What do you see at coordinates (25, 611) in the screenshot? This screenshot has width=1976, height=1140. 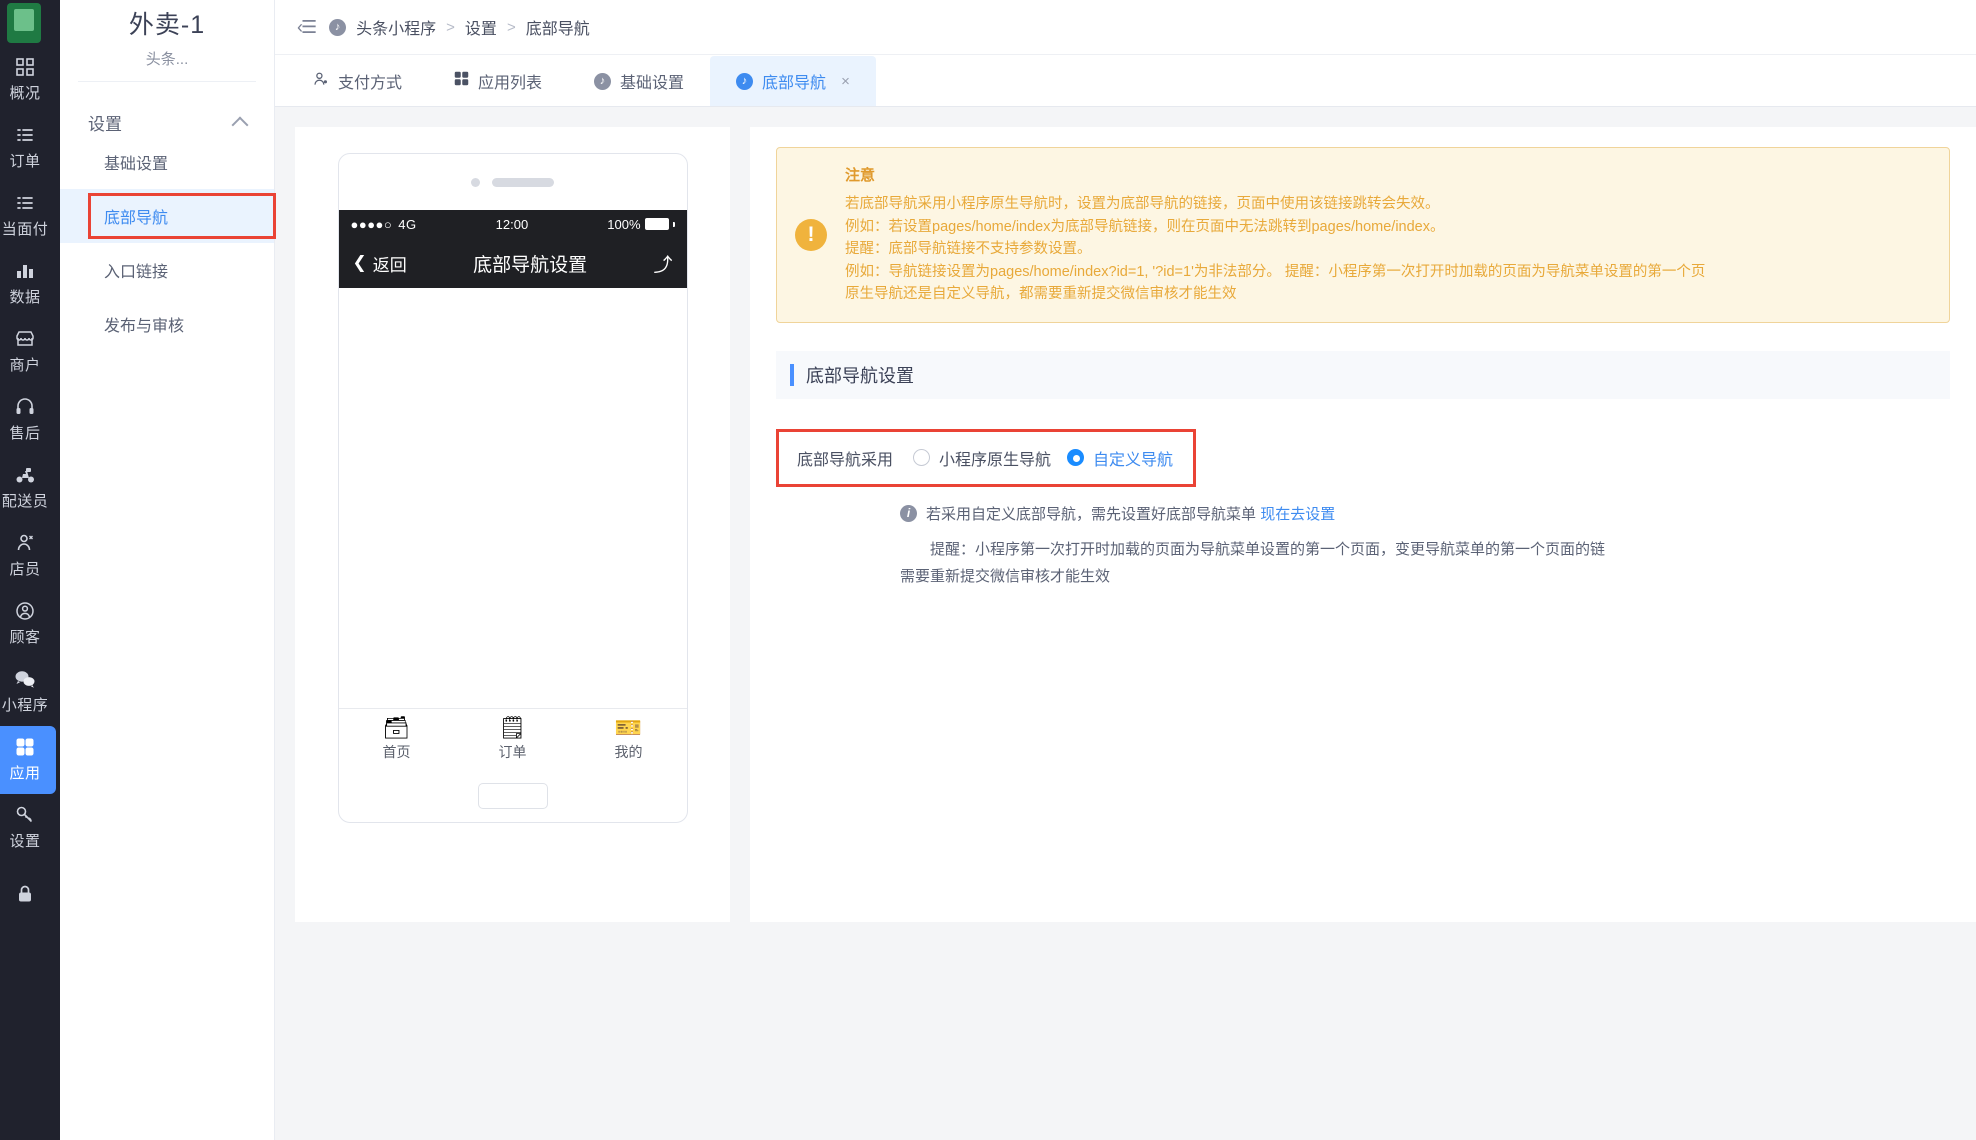 I see `customer-icon` at bounding box center [25, 611].